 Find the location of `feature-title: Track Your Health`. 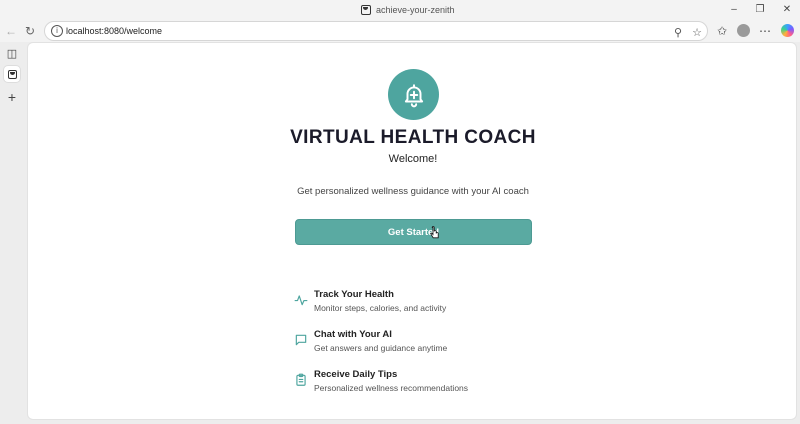

feature-title: Track Your Health is located at coordinates (354, 294).